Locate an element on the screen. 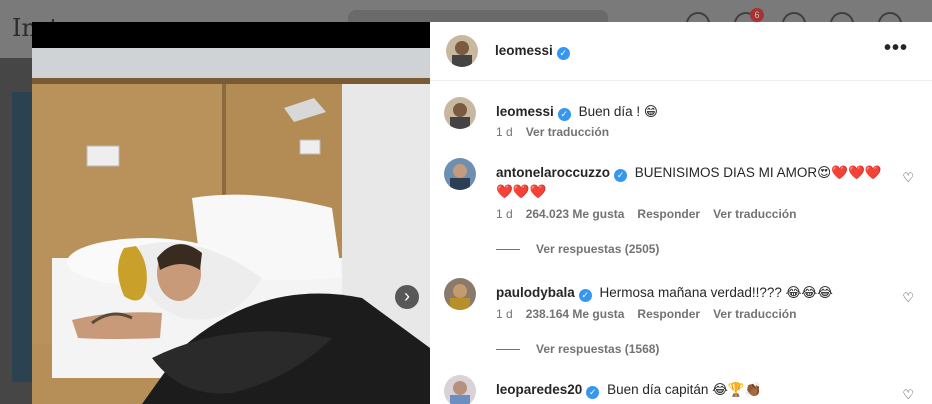  comment-text-block: leoparedes20 ✓ Buen día capitán 😂🏆👏🏾 is located at coordinates (696, 389).